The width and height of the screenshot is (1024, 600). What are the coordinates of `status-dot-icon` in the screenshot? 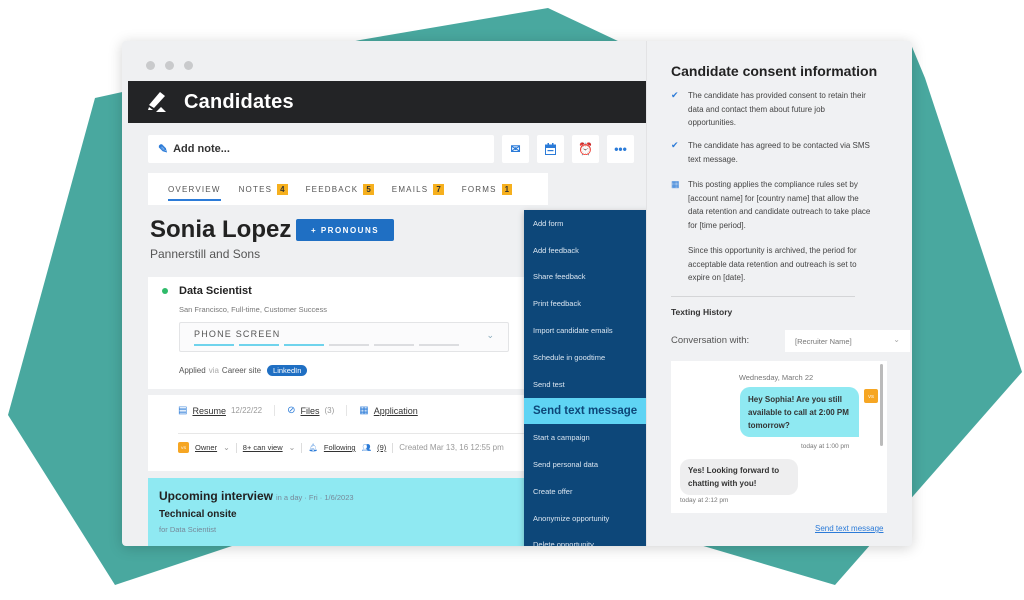 It's located at (165, 291).